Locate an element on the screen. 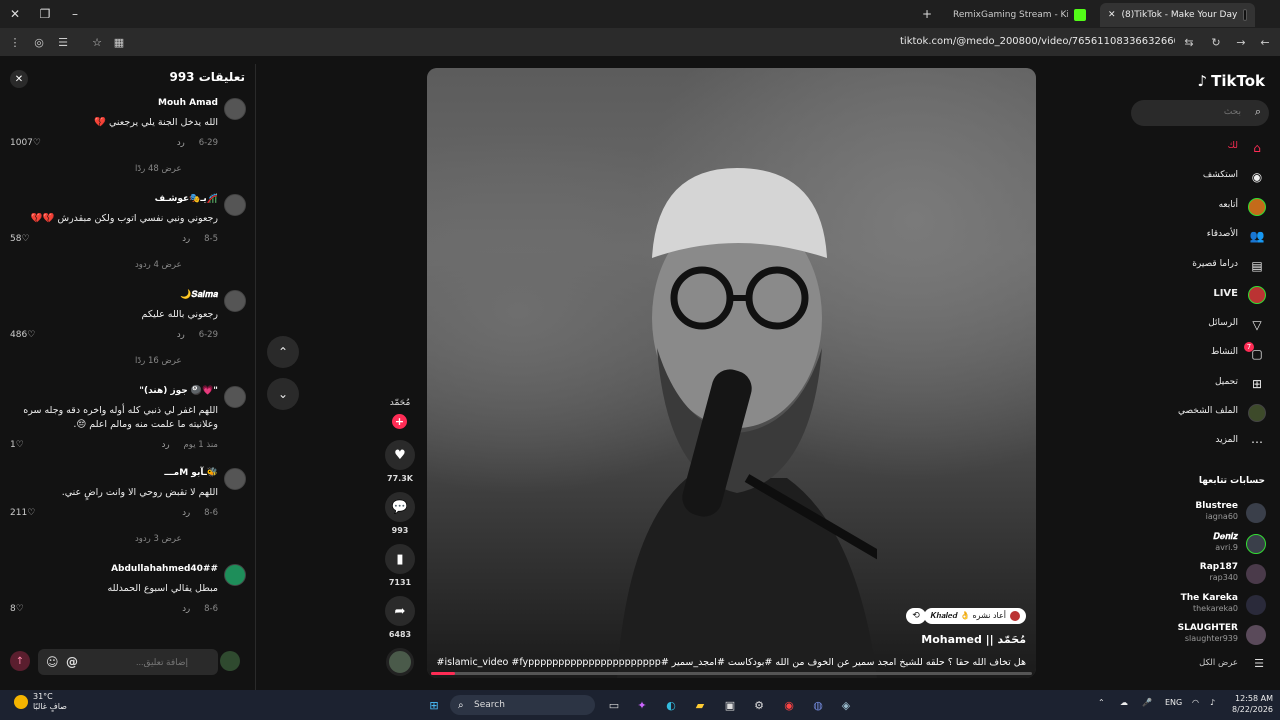  share-action: ➦ 6483 is located at coordinates (400, 617).